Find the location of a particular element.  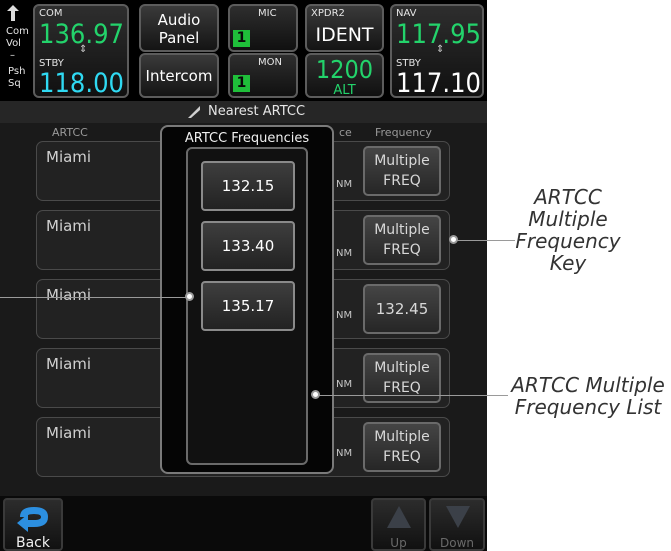

com-radio-box: COM 136.97 ⇕ STBY 118.00 is located at coordinates (81, 51).